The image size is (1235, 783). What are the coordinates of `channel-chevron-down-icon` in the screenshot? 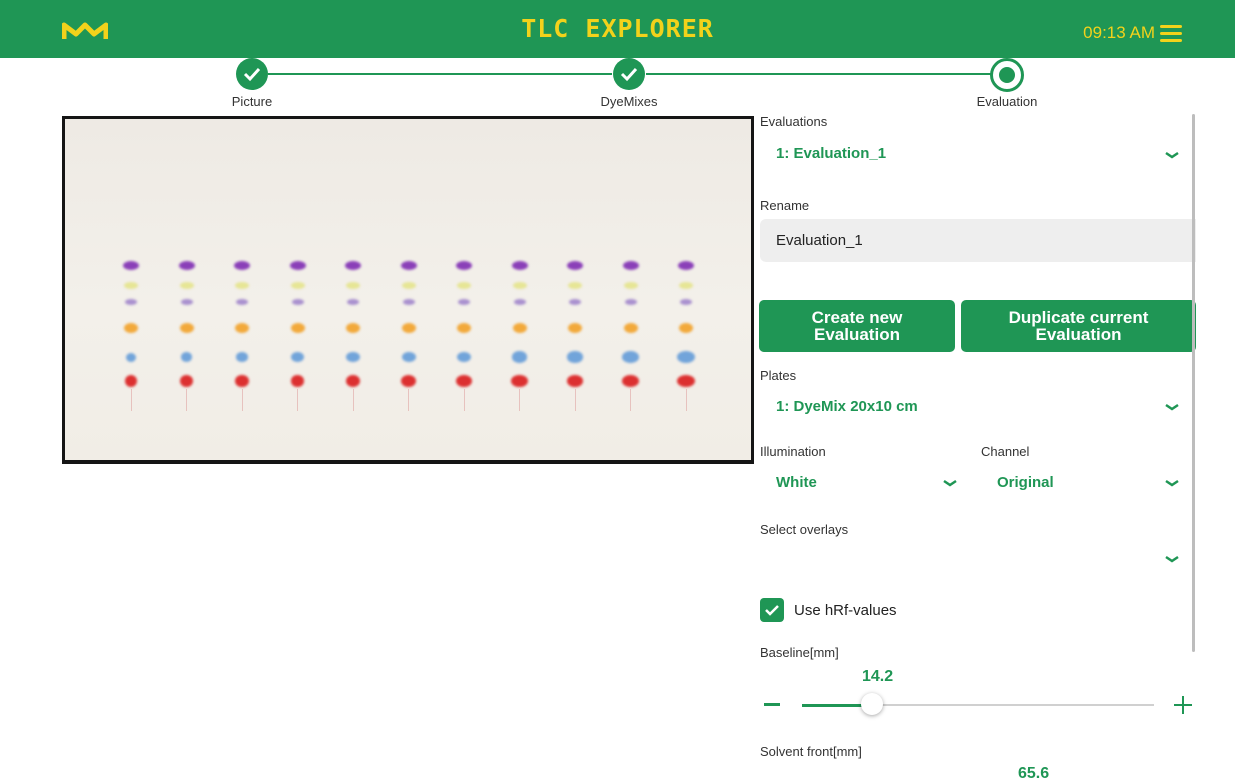 It's located at (1172, 483).